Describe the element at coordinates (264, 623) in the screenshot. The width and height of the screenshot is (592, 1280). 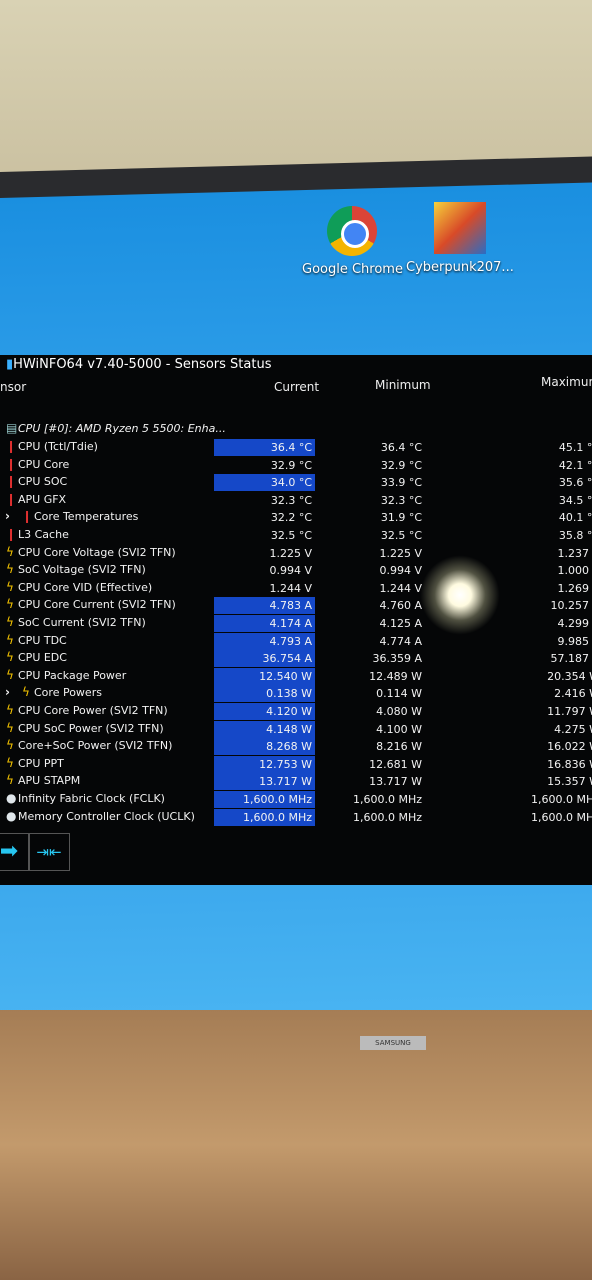
I see `current-value: 4.174 A` at that location.